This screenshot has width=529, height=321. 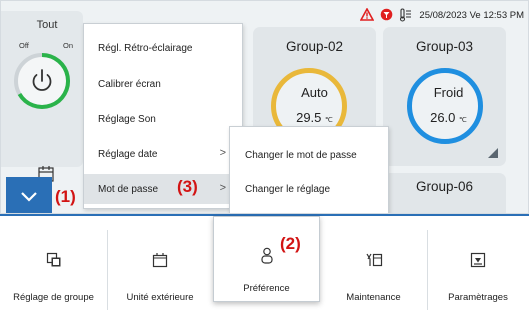 I want to click on toolbar-label: Maintenance, so click(x=373, y=297).